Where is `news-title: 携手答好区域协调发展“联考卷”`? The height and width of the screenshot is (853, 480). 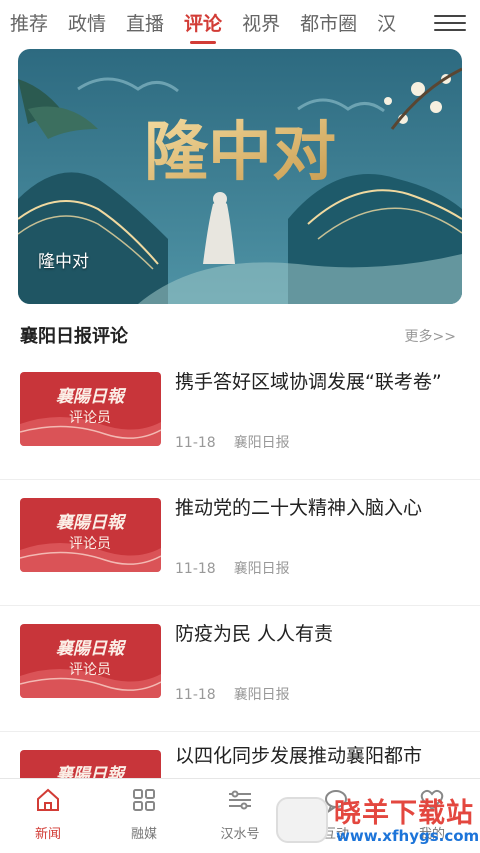 news-title: 携手答好区域协调发展“联考卷” is located at coordinates (308, 382).